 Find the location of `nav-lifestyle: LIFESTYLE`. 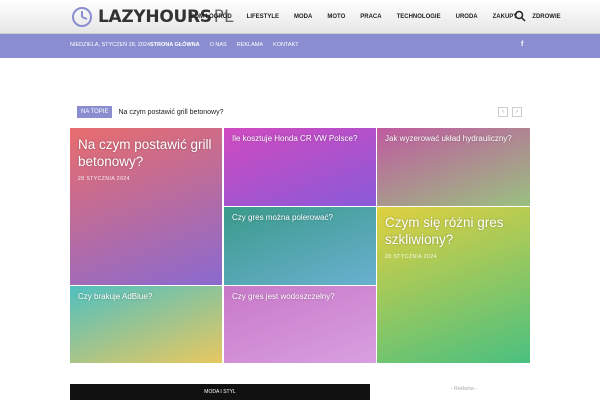

nav-lifestyle: LIFESTYLE is located at coordinates (263, 17).